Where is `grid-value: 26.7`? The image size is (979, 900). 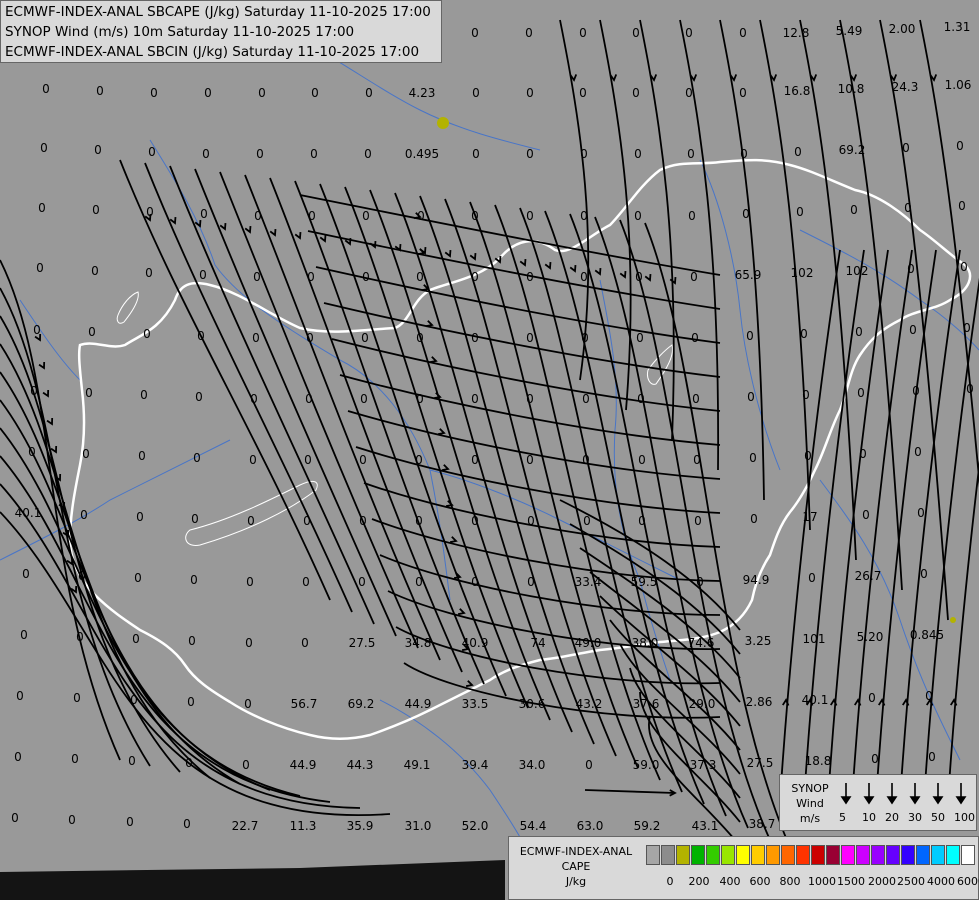 grid-value: 26.7 is located at coordinates (868, 576).